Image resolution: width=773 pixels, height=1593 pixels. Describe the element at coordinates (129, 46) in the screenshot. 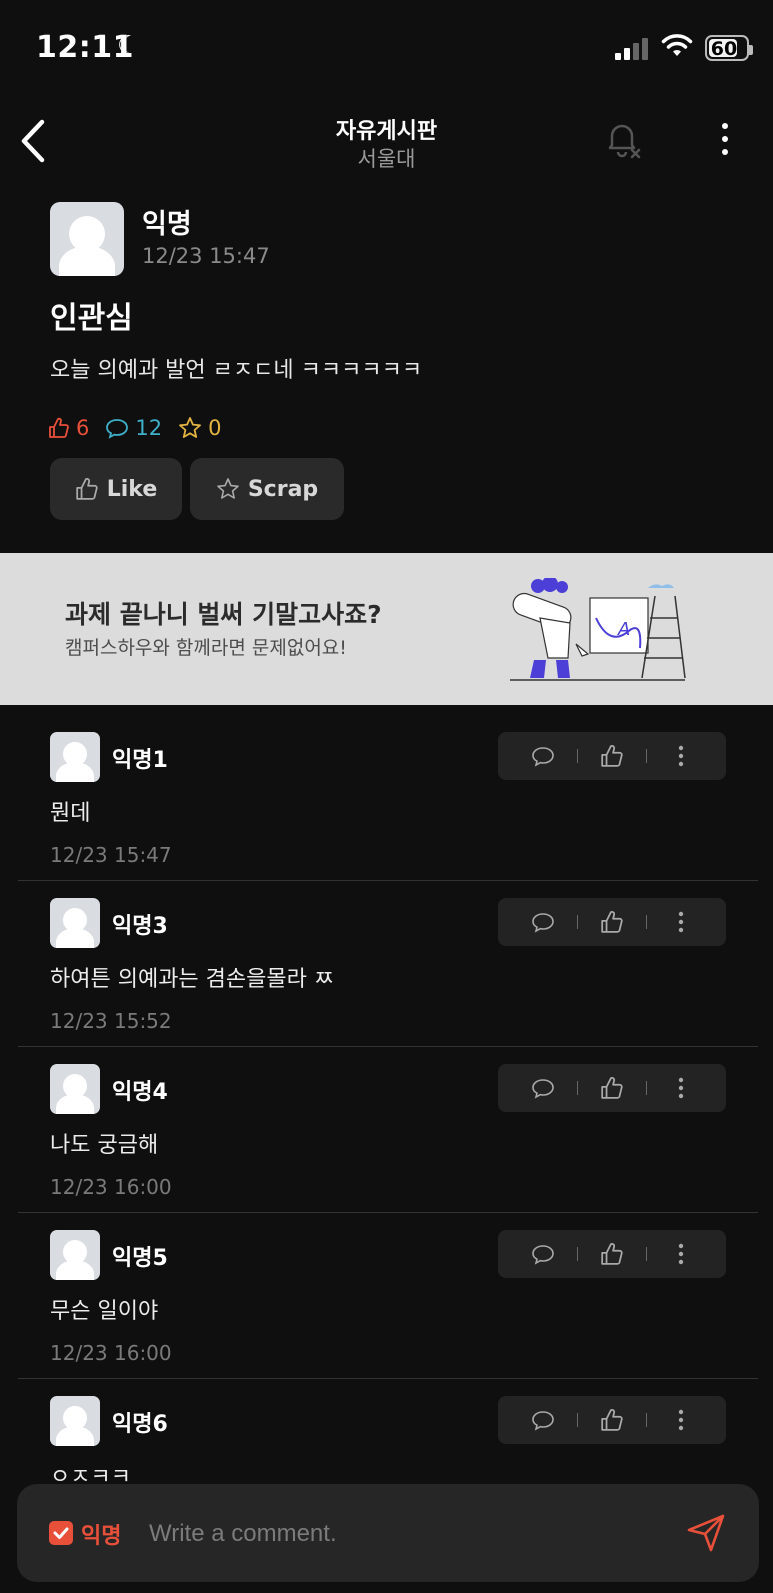

I see `moon-icon: ☾` at that location.